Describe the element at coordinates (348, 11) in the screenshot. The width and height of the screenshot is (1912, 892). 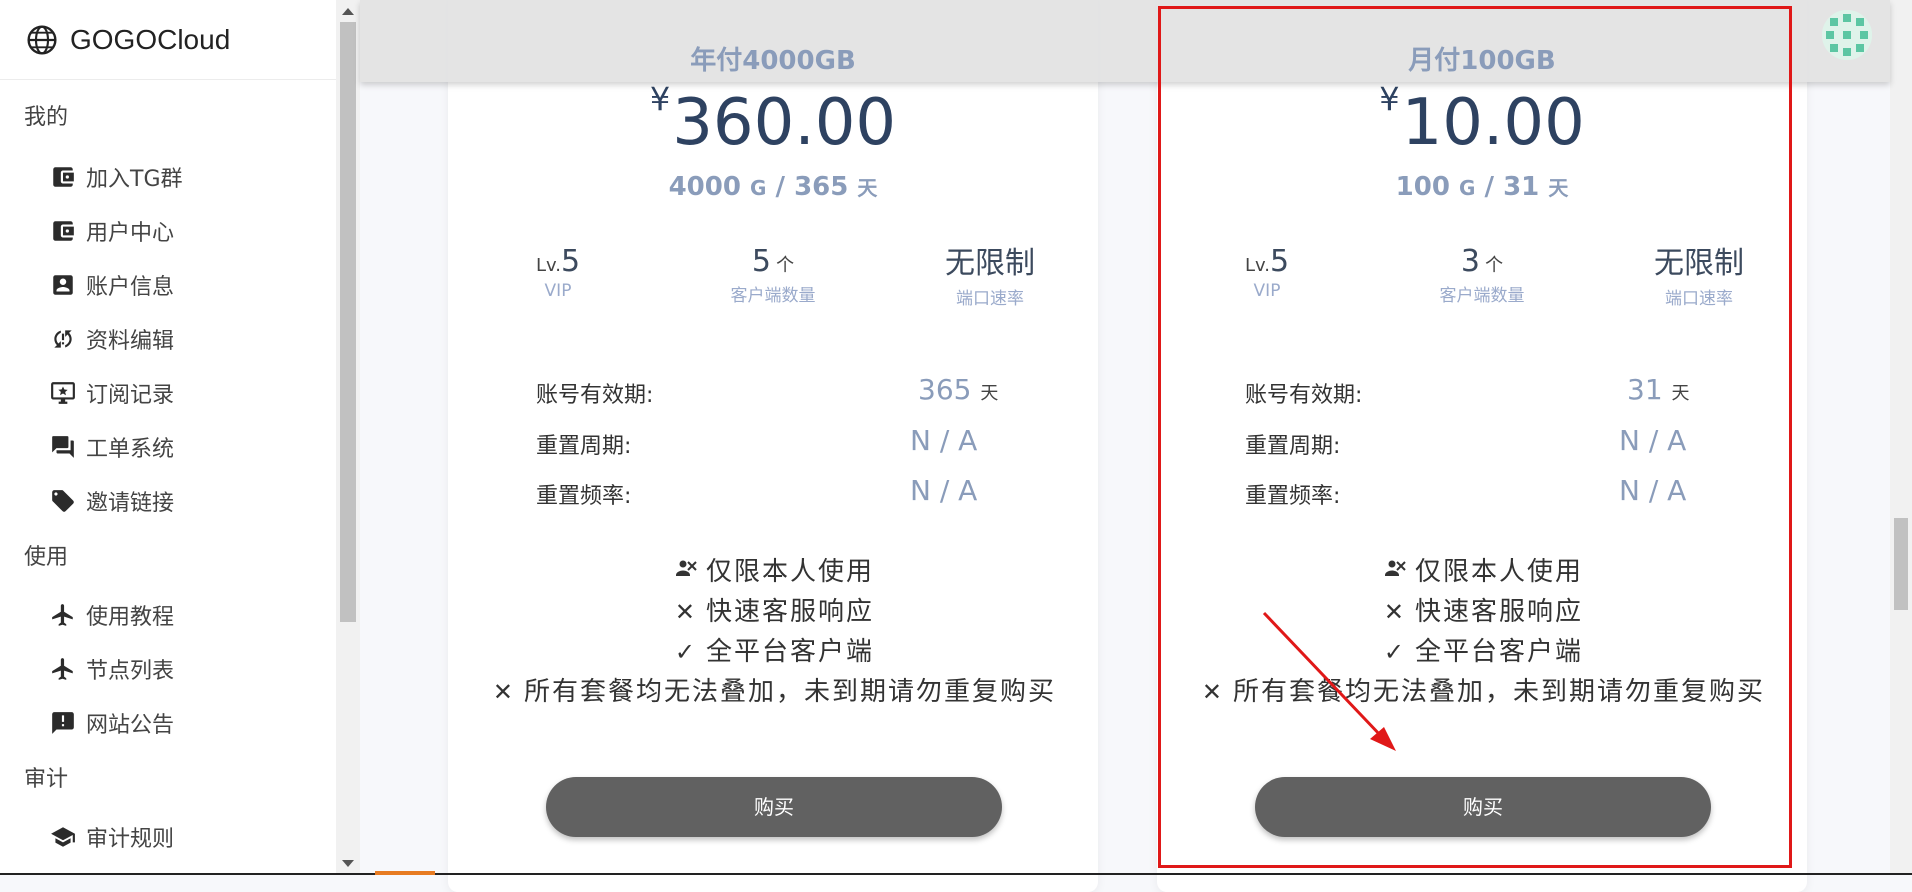
I see `scroll-up-arrow-icon` at that location.